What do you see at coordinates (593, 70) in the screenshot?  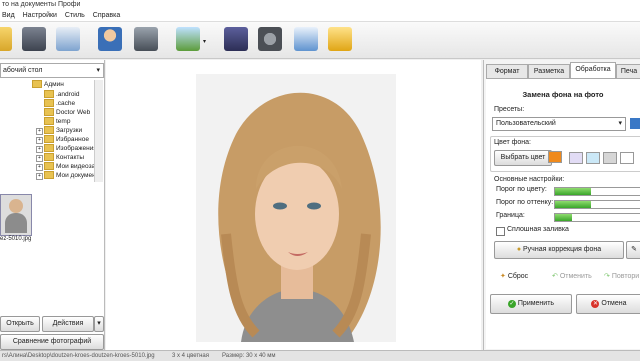 I see `tab-processing: Обработка` at bounding box center [593, 70].